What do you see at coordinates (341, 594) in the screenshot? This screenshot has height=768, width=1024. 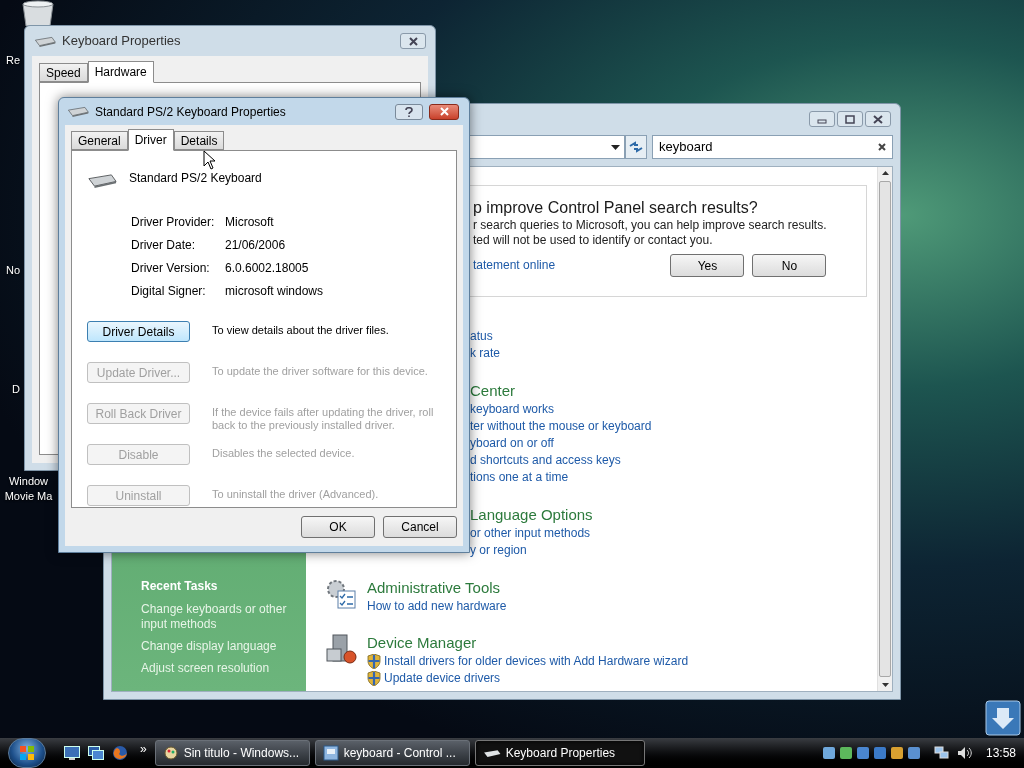 I see `gear-checklist-icon` at bounding box center [341, 594].